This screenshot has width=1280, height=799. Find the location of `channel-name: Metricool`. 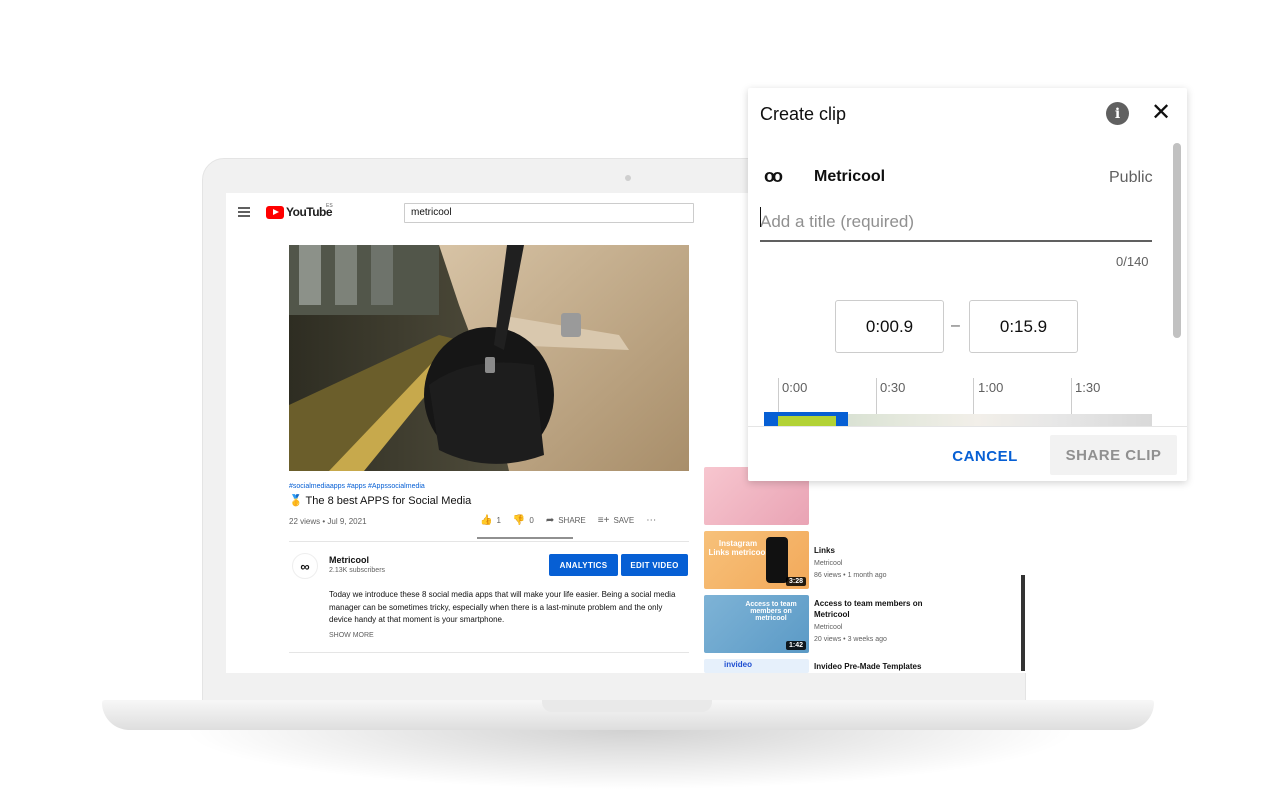

channel-name: Metricool is located at coordinates (349, 560).